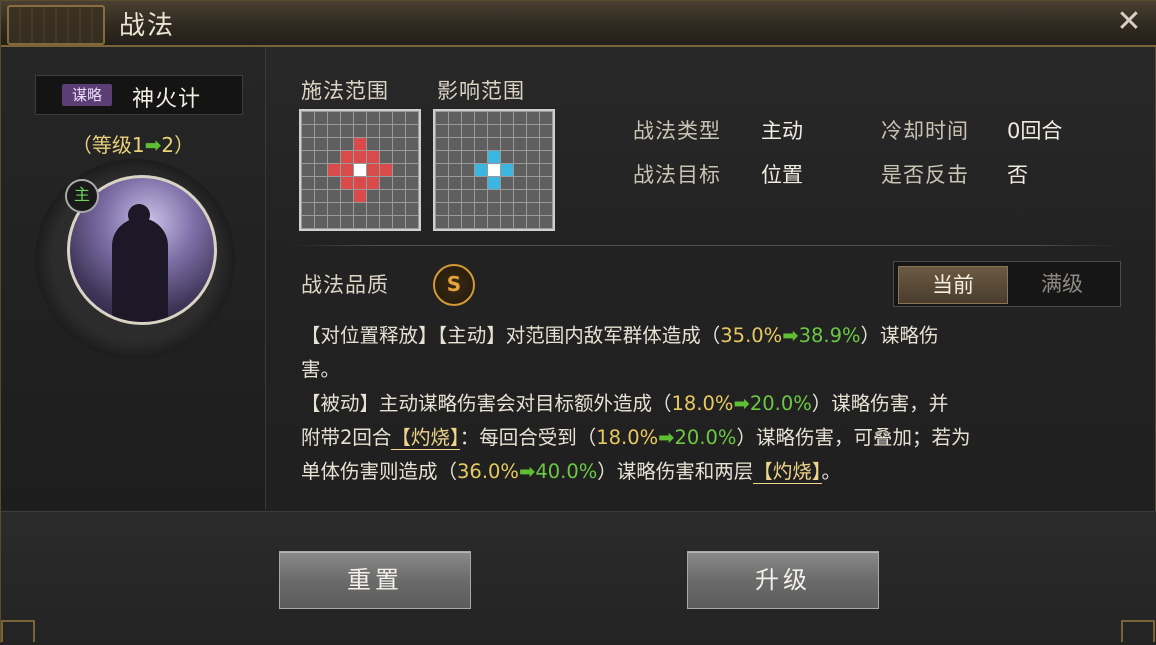  What do you see at coordinates (831, 471) in the screenshot?
I see `desc-text: 。` at bounding box center [831, 471].